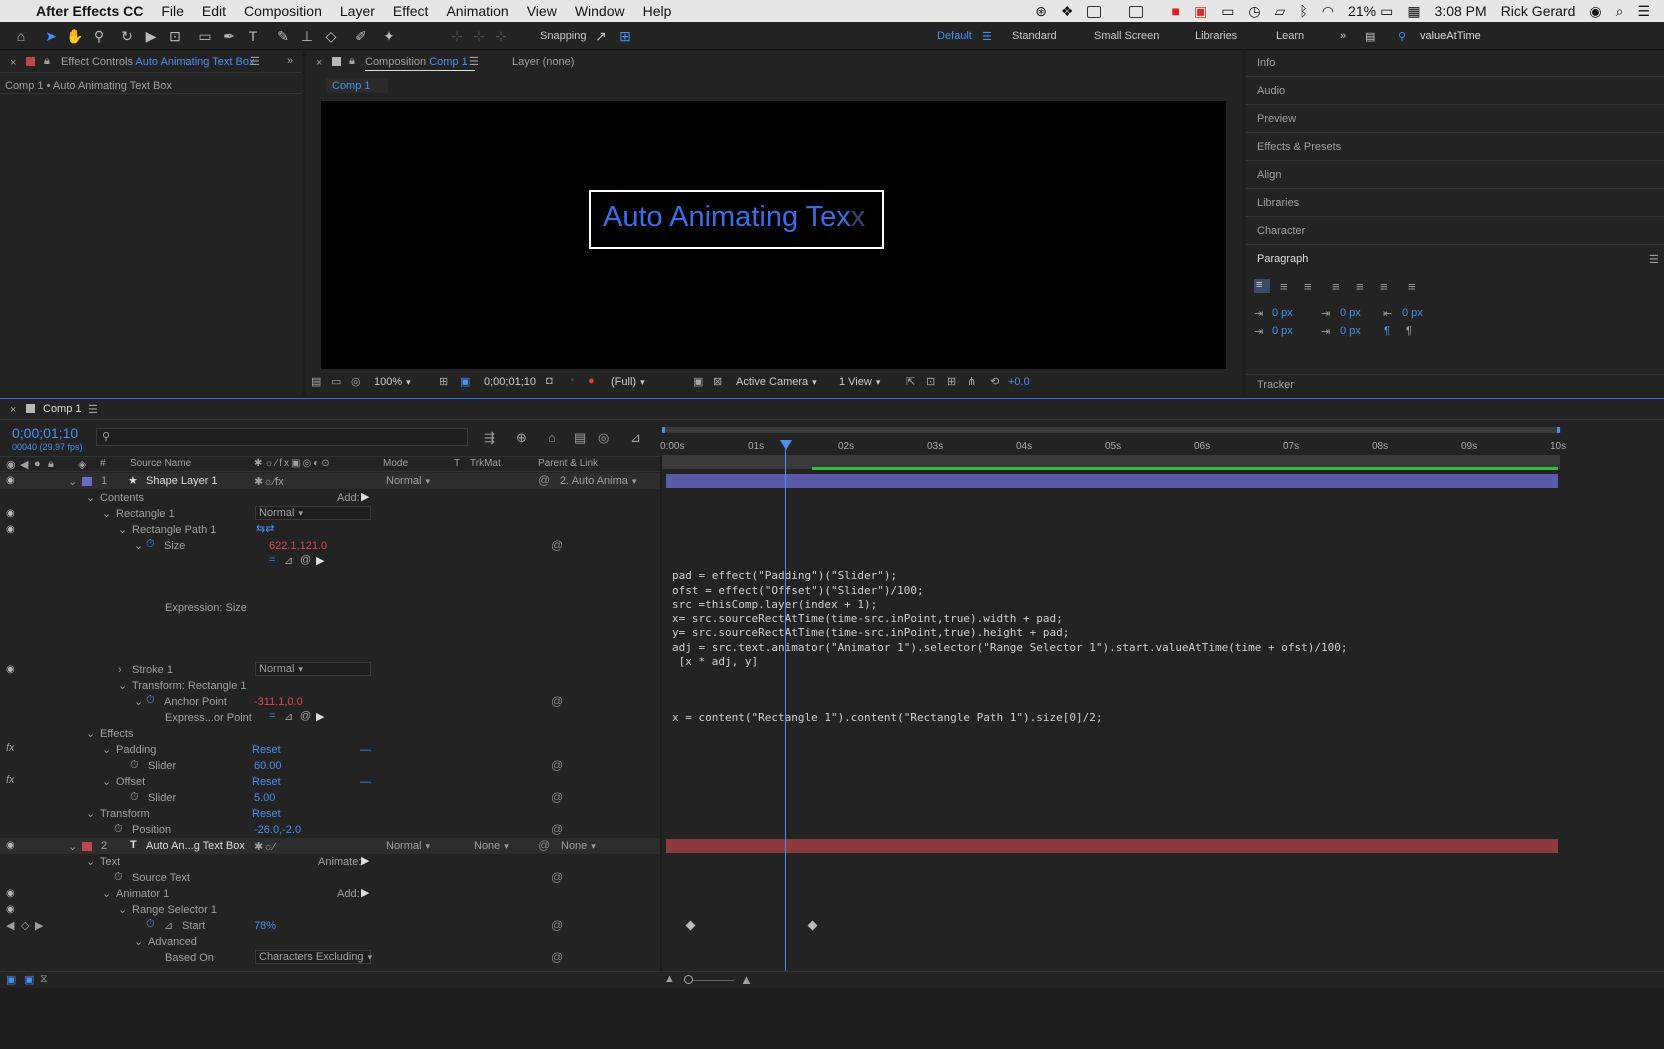 This screenshot has width=1664, height=1049. What do you see at coordinates (1538, 11) in the screenshot?
I see `user-name: Rick Gerard` at bounding box center [1538, 11].